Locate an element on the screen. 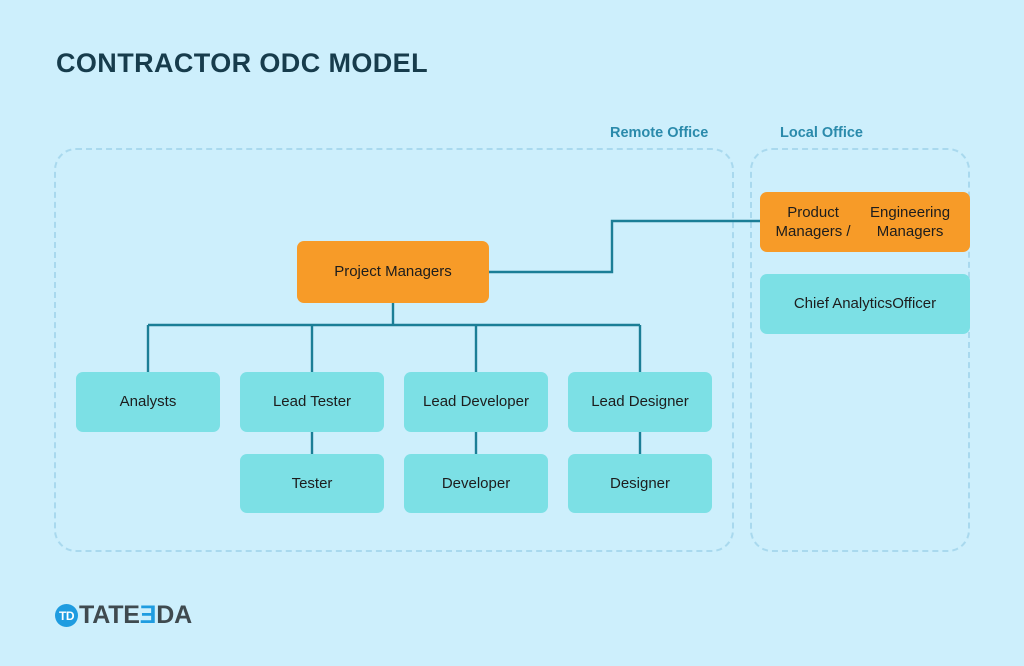 The width and height of the screenshot is (1024, 666). logo-wordmark: TATEƎDA is located at coordinates (135, 615).